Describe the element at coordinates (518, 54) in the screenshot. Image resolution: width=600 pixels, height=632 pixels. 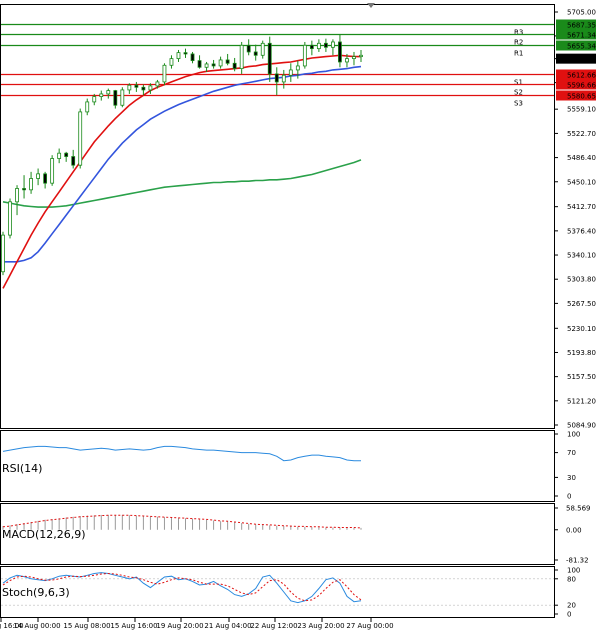
I see `level-name-r1: R1` at that location.